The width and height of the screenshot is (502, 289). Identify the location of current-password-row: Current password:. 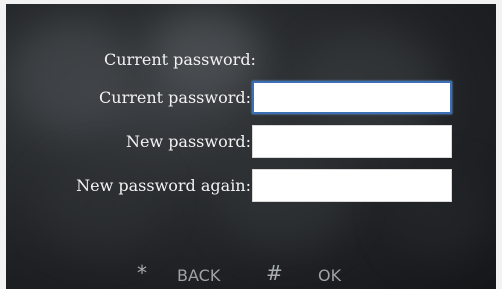
(251, 98).